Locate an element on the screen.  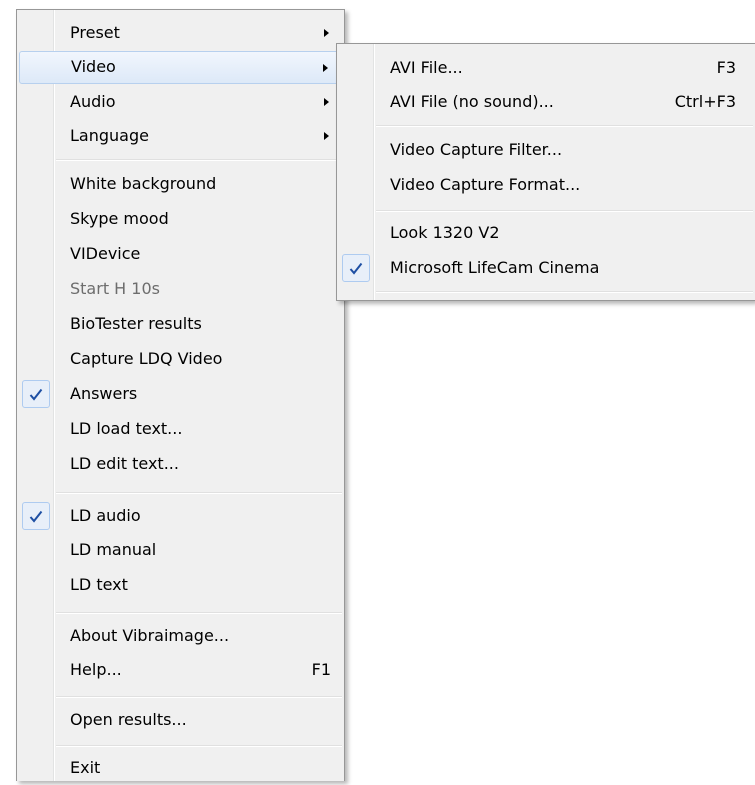
menu-item-label: Look 1320 V2 is located at coordinates (445, 232).